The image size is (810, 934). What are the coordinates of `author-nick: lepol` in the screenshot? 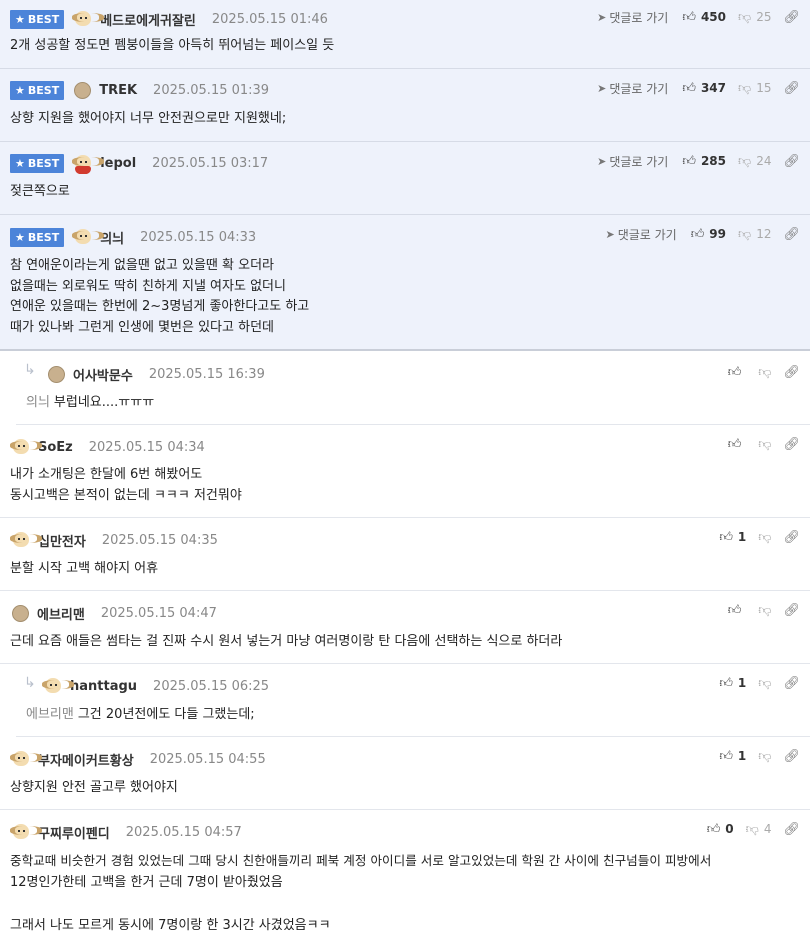 It's located at (118, 163).